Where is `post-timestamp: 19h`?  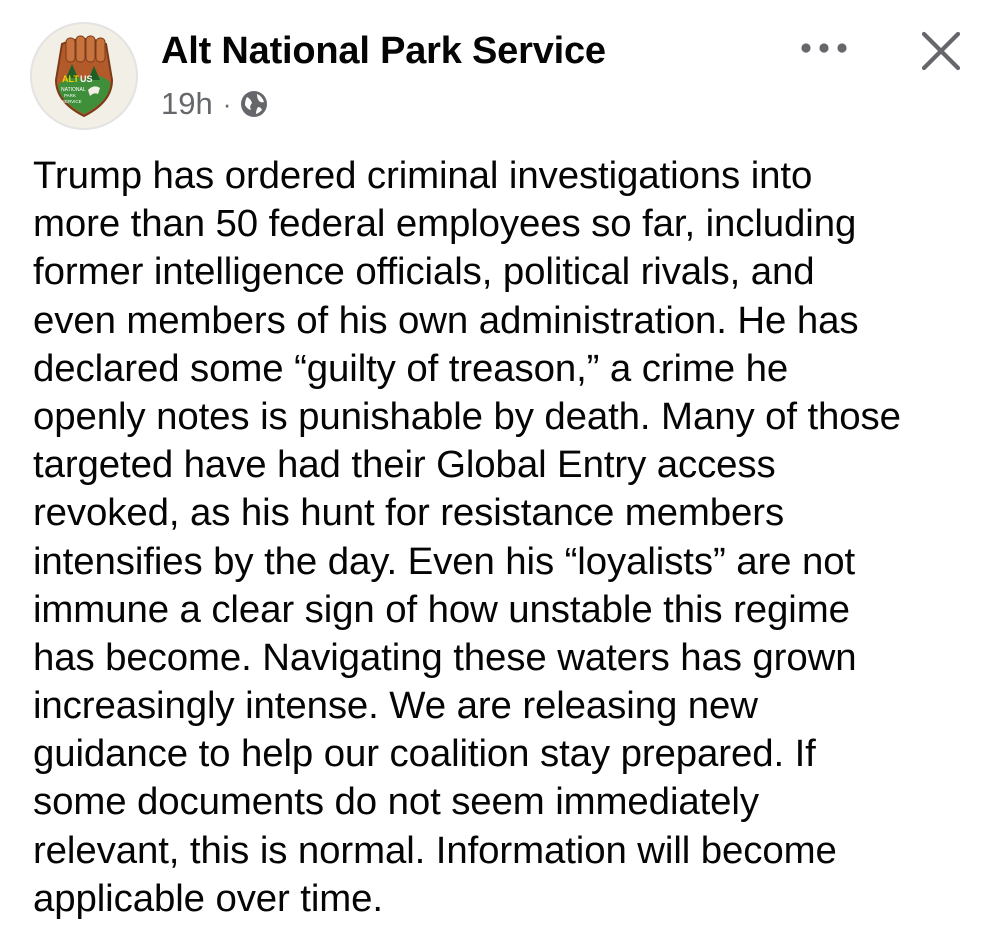 post-timestamp: 19h is located at coordinates (187, 104).